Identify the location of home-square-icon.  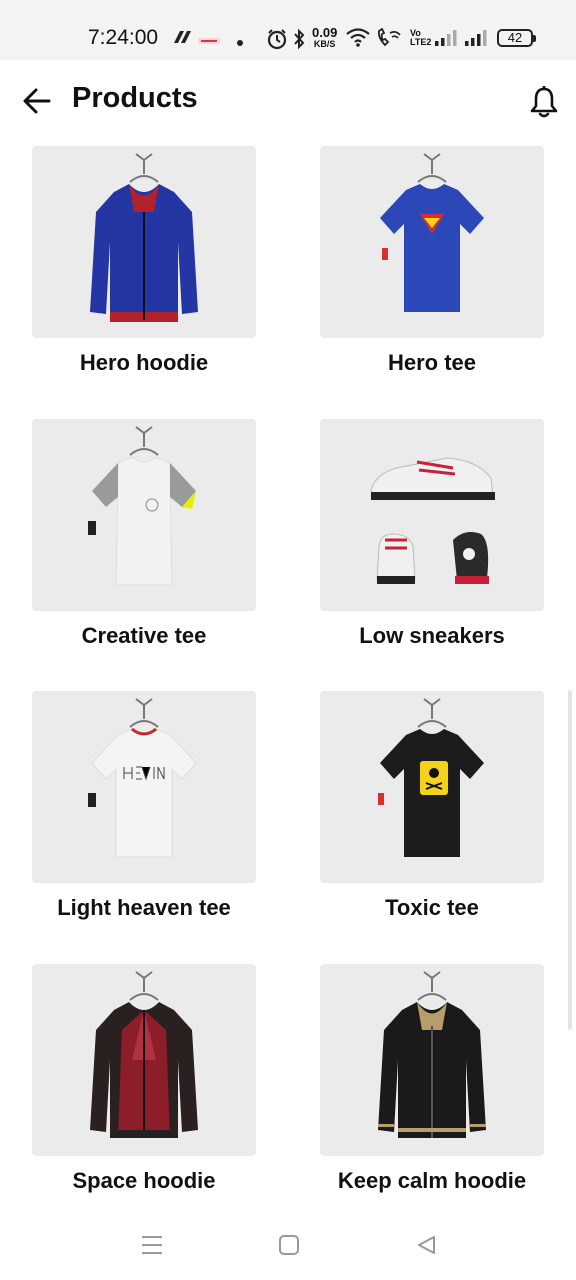
(289, 1245).